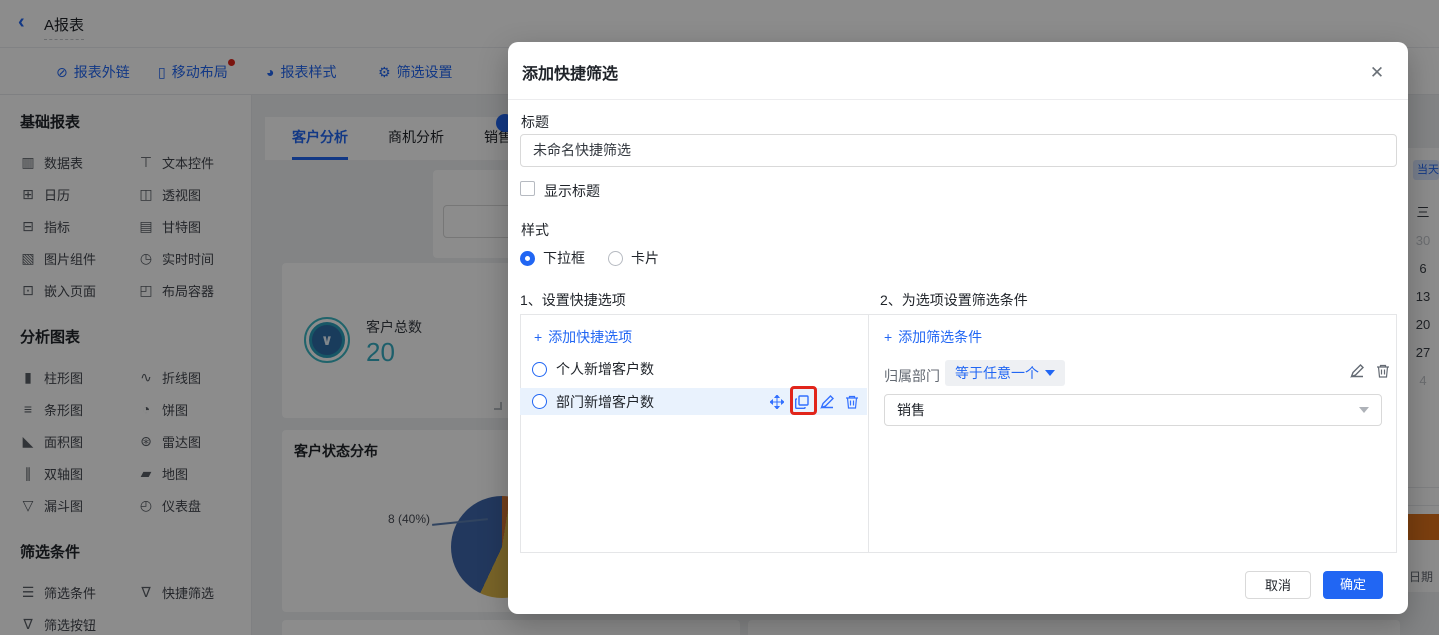 This screenshot has width=1439, height=635. Describe the element at coordinates (570, 74) in the screenshot. I see `modal-title: 添加快捷筛选` at that location.